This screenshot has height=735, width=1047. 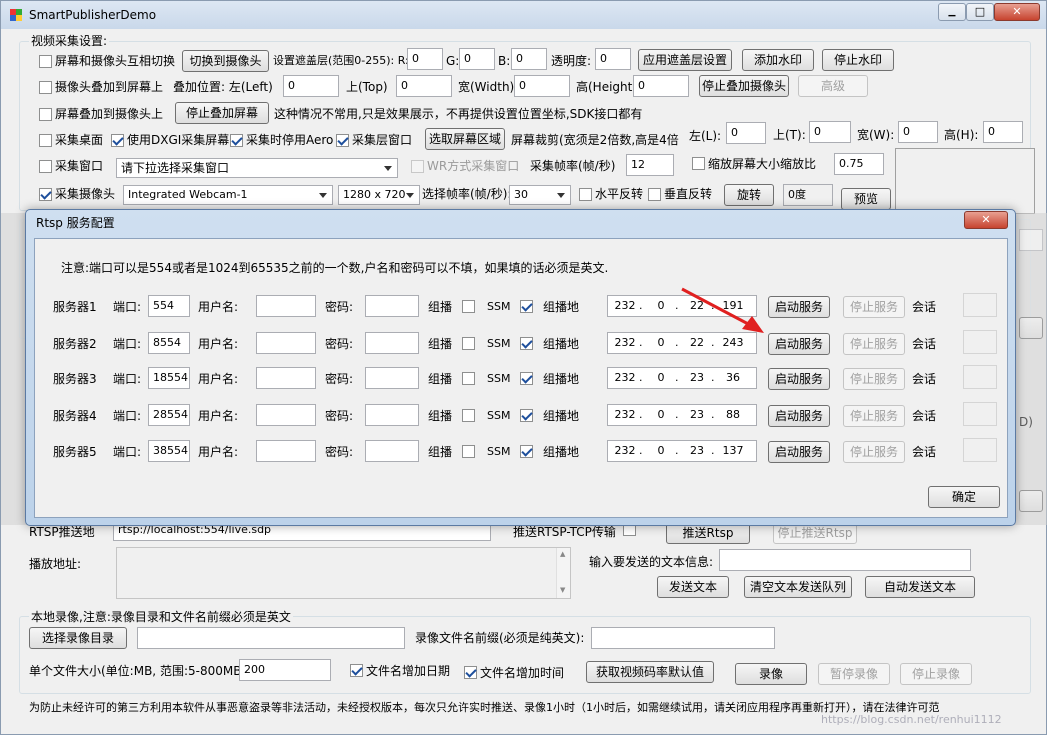 I want to click on overlay-left-input: 0, so click(x=311, y=86).